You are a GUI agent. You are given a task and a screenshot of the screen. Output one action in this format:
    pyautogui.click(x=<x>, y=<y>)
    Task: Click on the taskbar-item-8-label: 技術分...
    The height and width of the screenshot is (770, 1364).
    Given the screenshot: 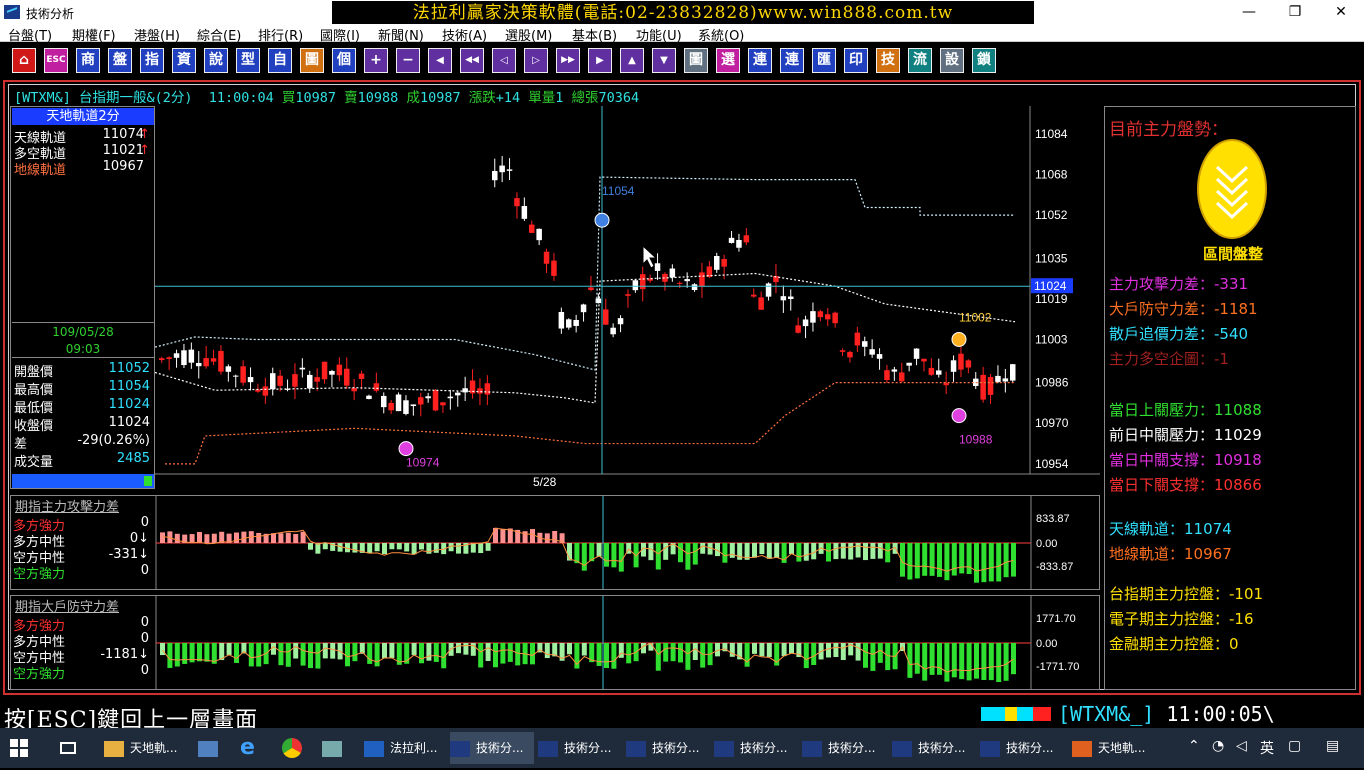 What is the action you would take?
    pyautogui.click(x=942, y=748)
    